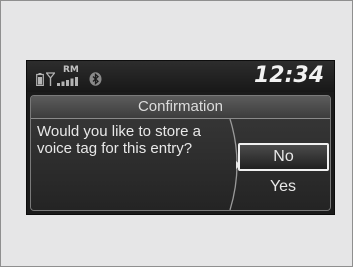 The image size is (353, 268). What do you see at coordinates (50, 79) in the screenshot?
I see `antenna-icon` at bounding box center [50, 79].